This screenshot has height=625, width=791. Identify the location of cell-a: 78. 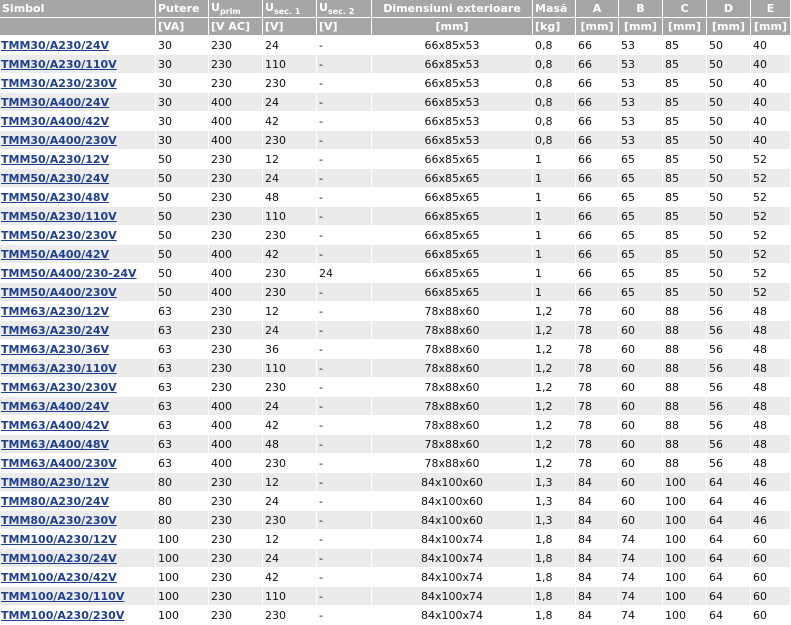
(597, 387).